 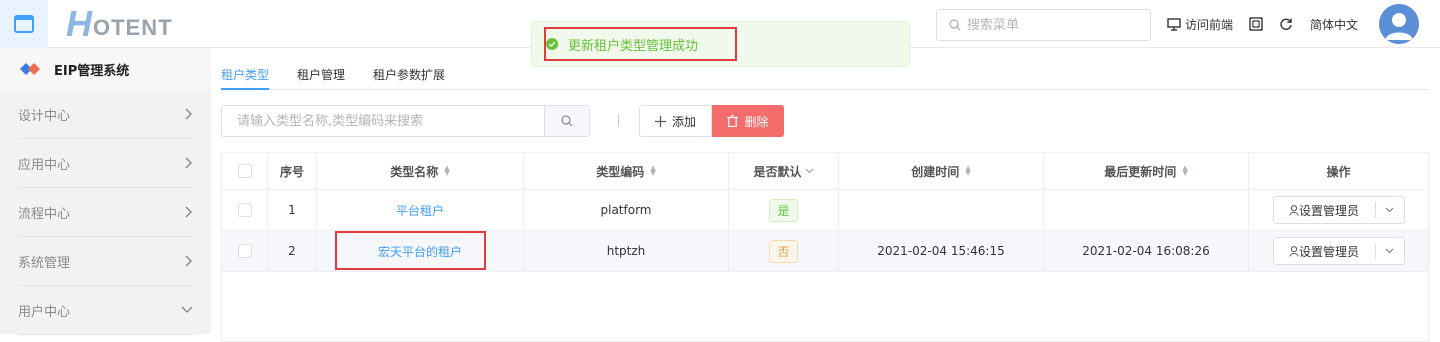 I want to click on sidebar-item-label: 应用中心, so click(x=44, y=165).